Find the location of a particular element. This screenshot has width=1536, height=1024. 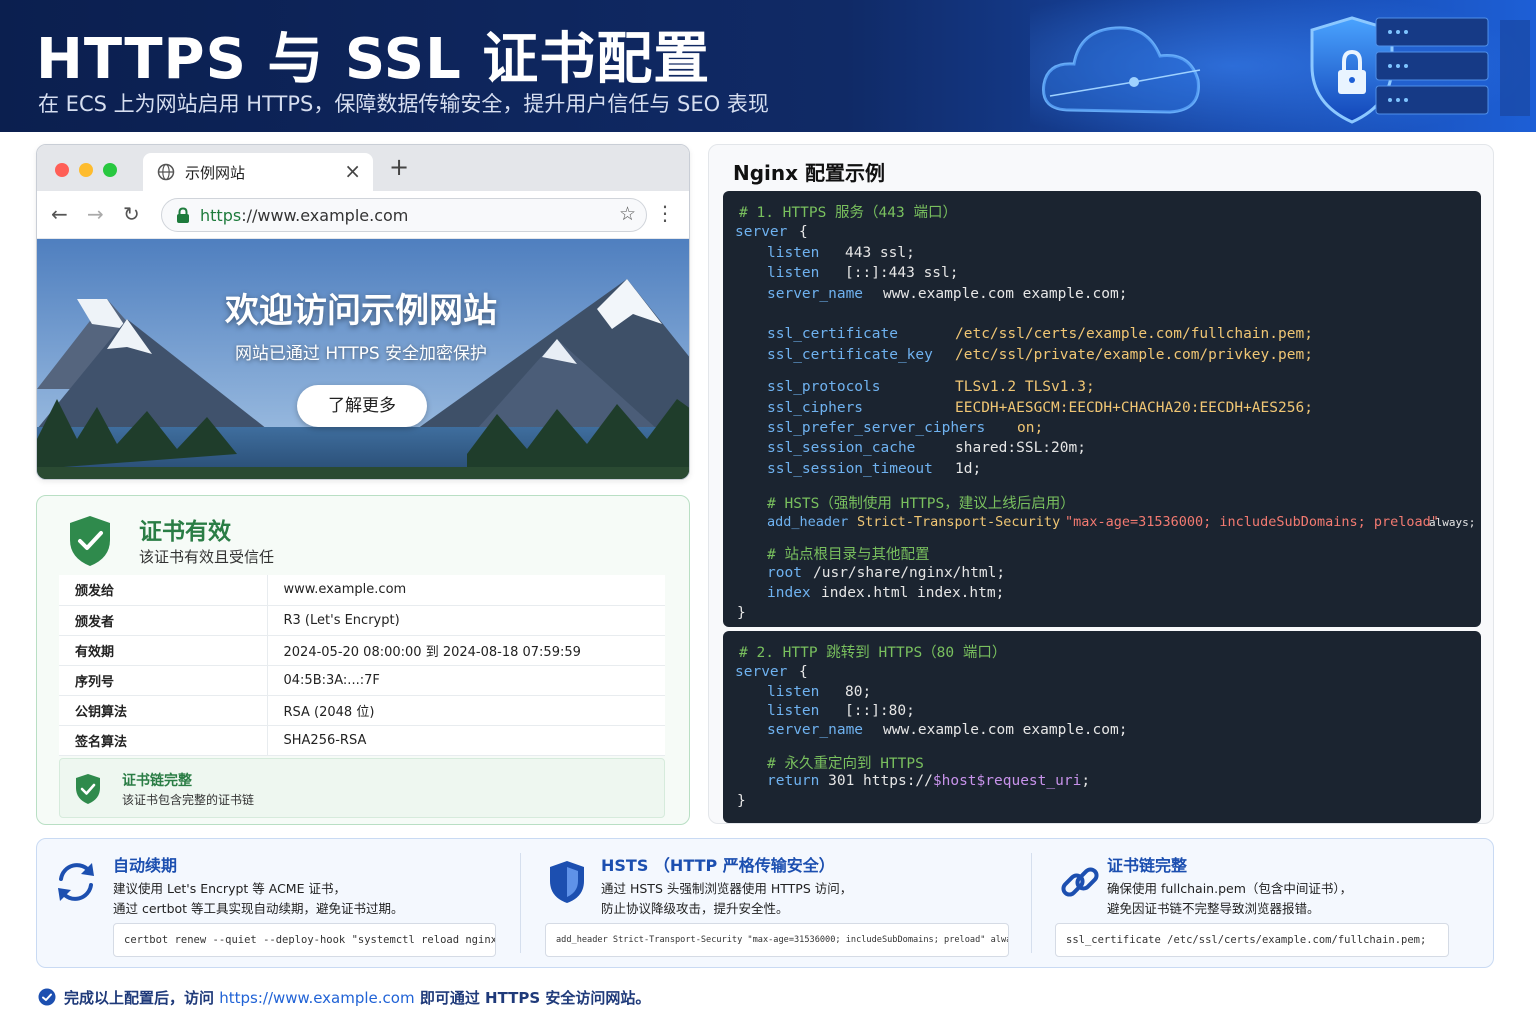

tip-text: 防止协议降级攻击，提升安全性。 is located at coordinates (695, 908).